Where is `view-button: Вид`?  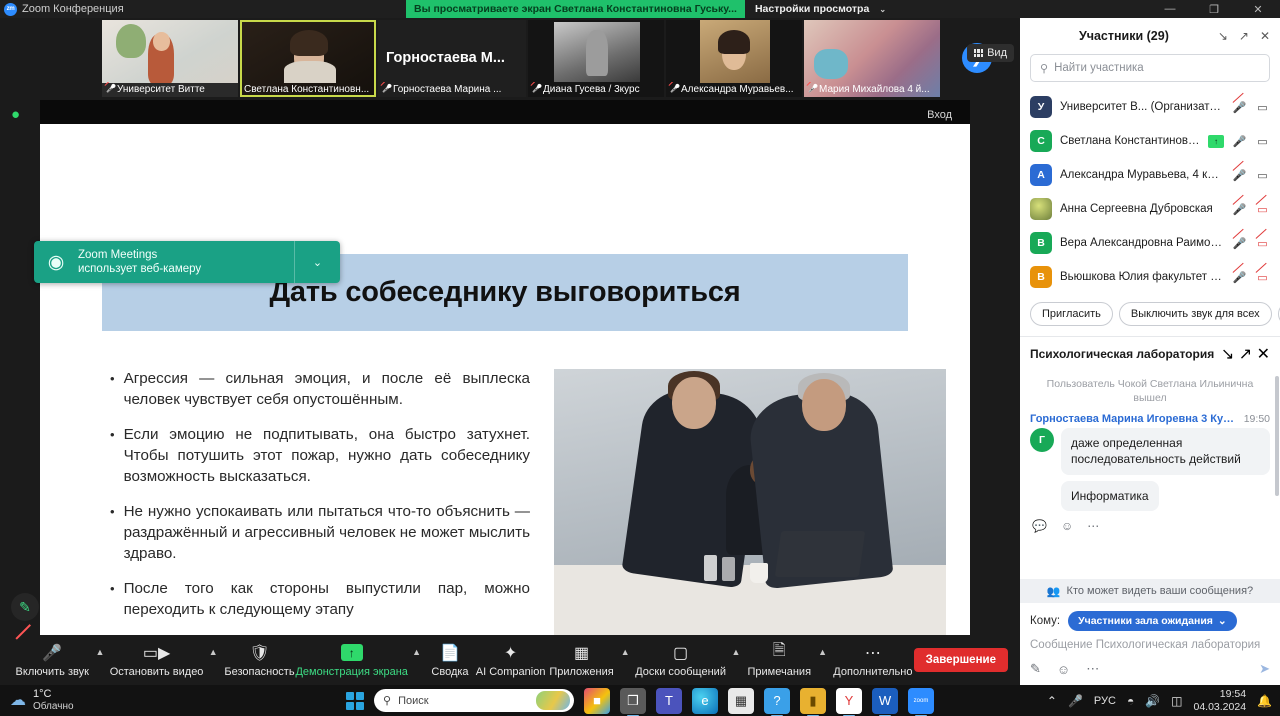 view-button: Вид is located at coordinates (990, 53).